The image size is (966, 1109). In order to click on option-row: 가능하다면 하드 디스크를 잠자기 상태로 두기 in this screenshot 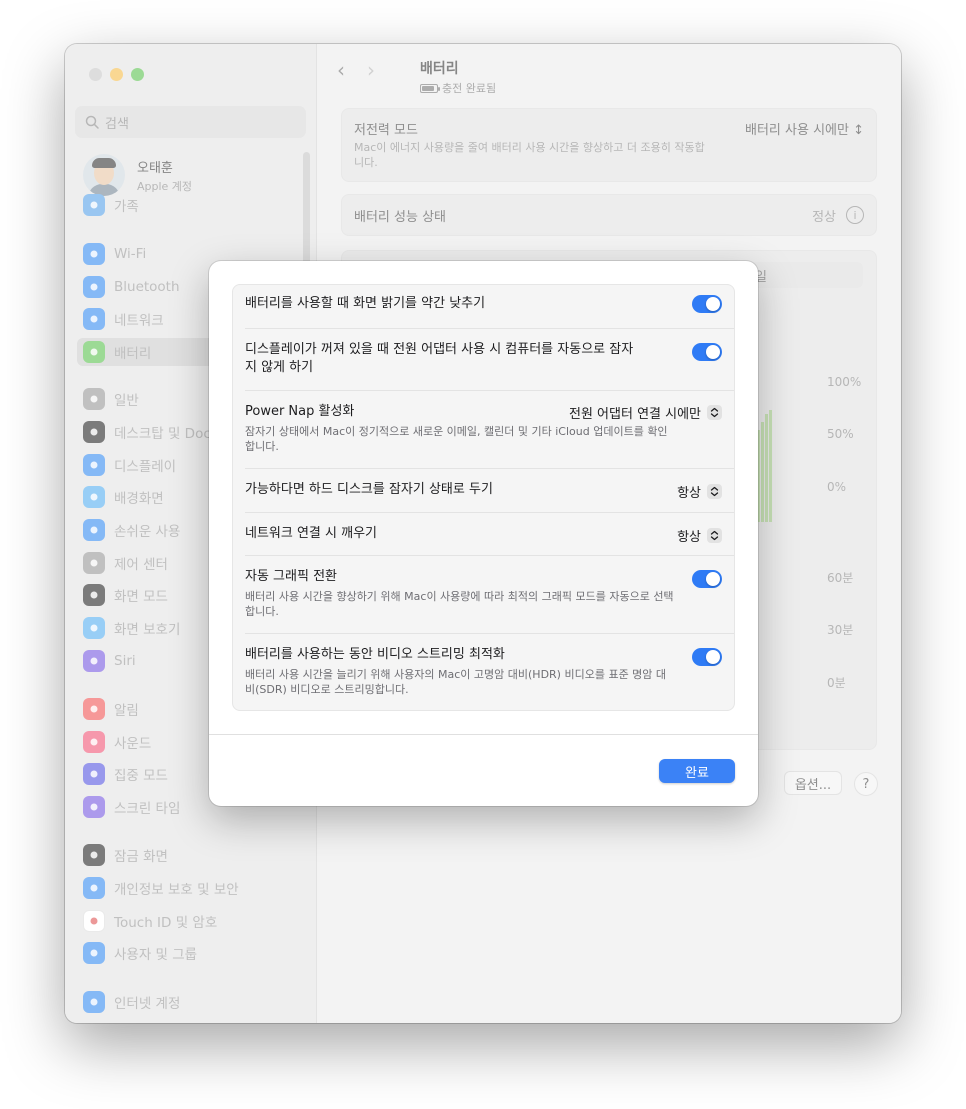, I will do `click(483, 490)`.